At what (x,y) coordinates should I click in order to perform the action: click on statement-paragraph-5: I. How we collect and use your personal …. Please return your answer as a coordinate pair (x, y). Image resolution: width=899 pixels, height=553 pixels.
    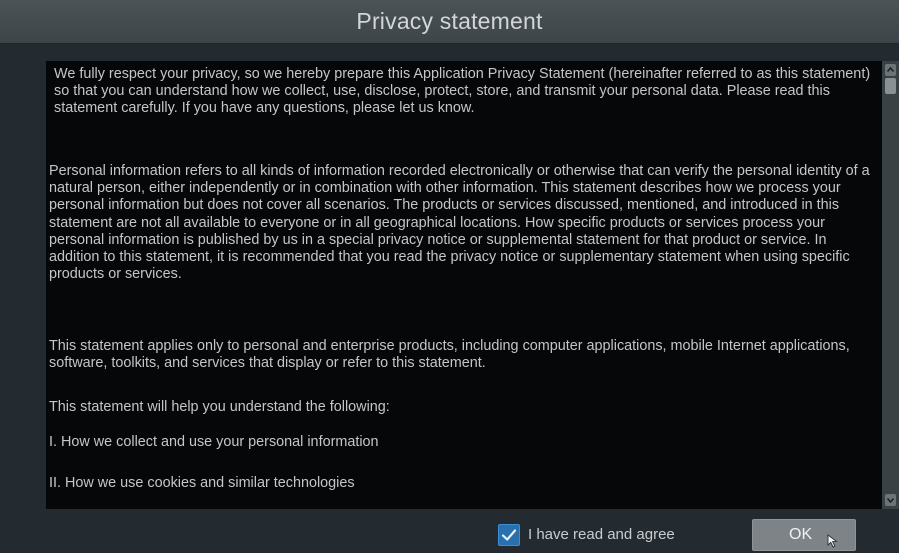
    Looking at the image, I should click on (214, 442).